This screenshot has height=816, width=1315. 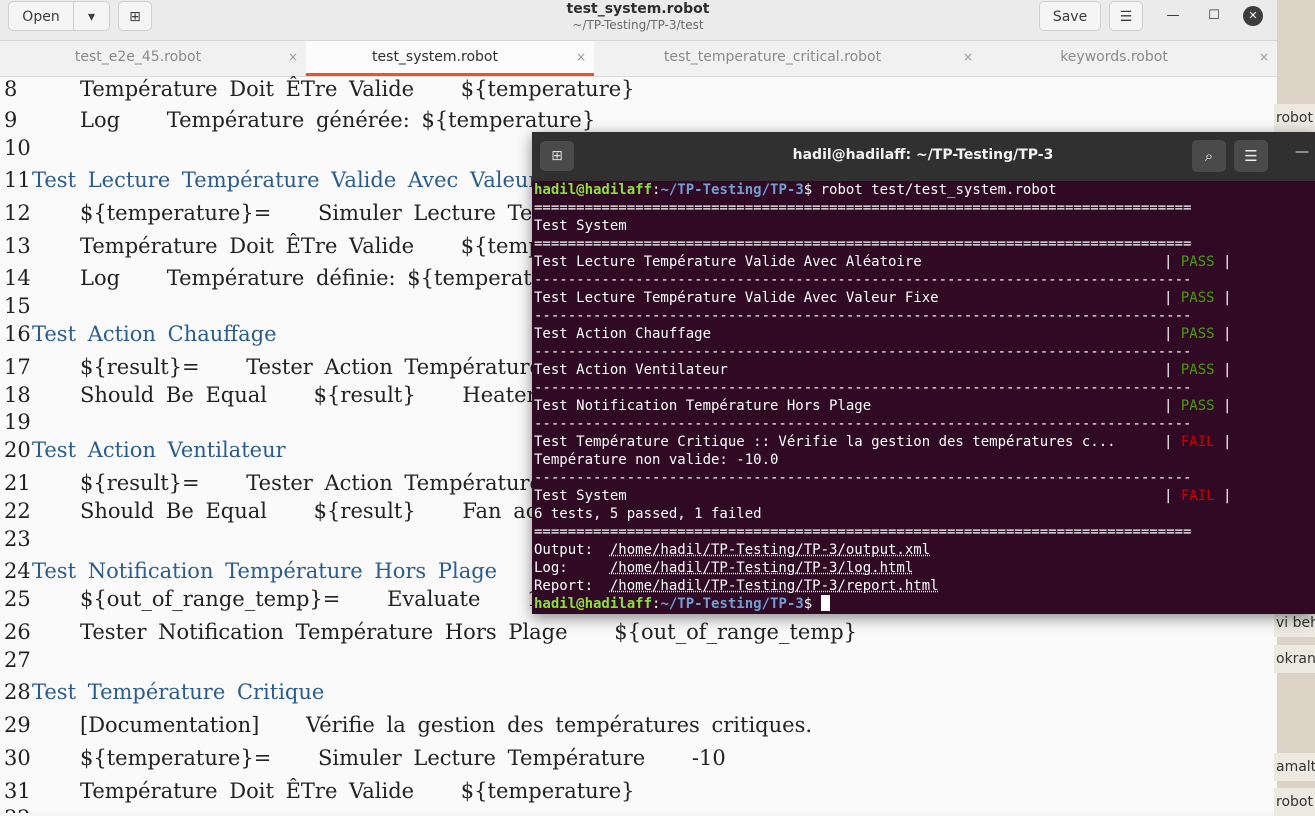 What do you see at coordinates (265, 571) in the screenshot?
I see `test-case-name: Test Notification Température Hors Plage` at bounding box center [265, 571].